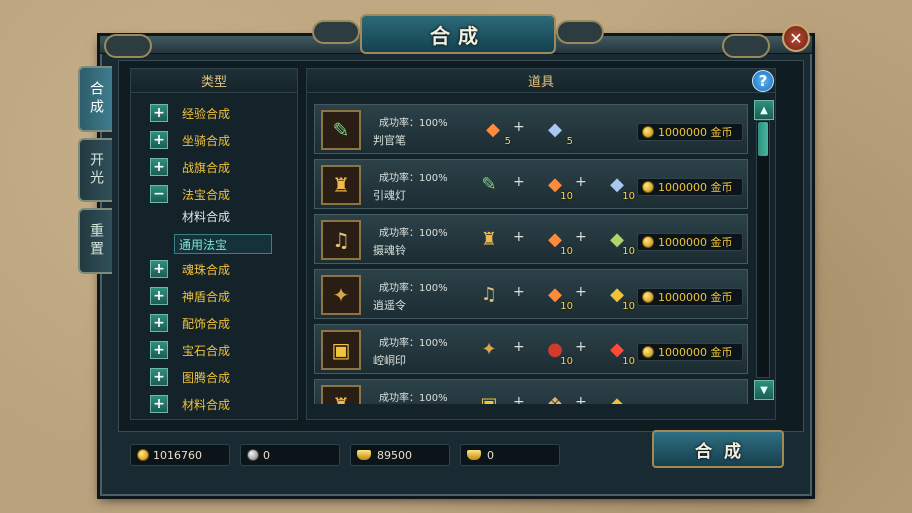  I want to click on corner-ornament, so click(746, 46).